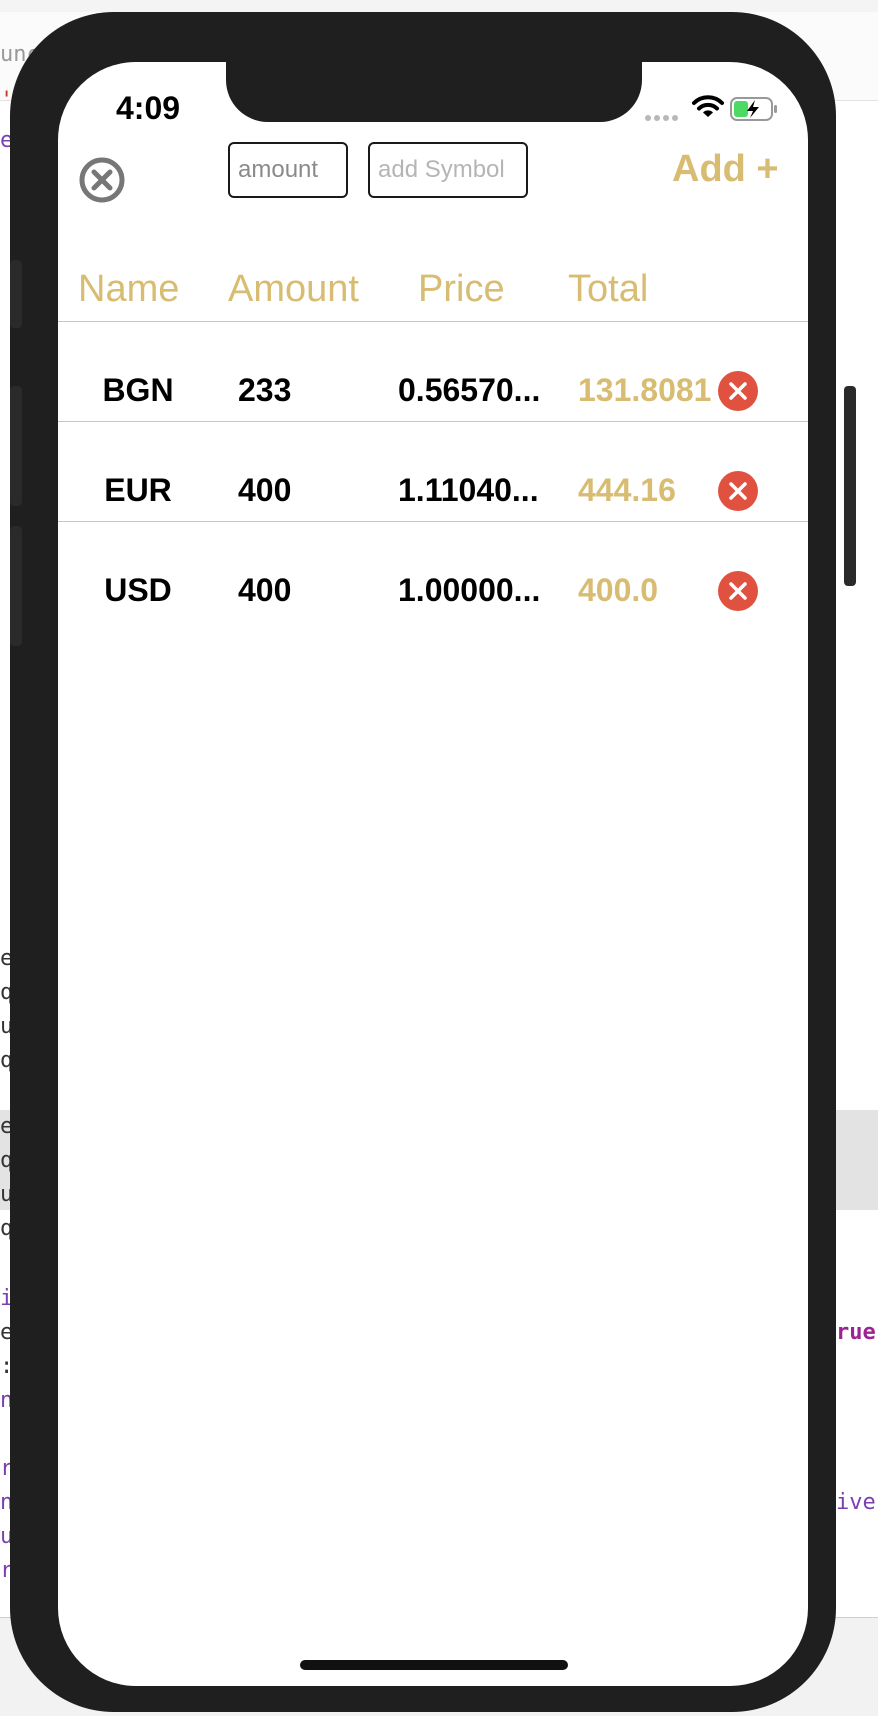  Describe the element at coordinates (850, 486) in the screenshot. I see `power-button` at that location.